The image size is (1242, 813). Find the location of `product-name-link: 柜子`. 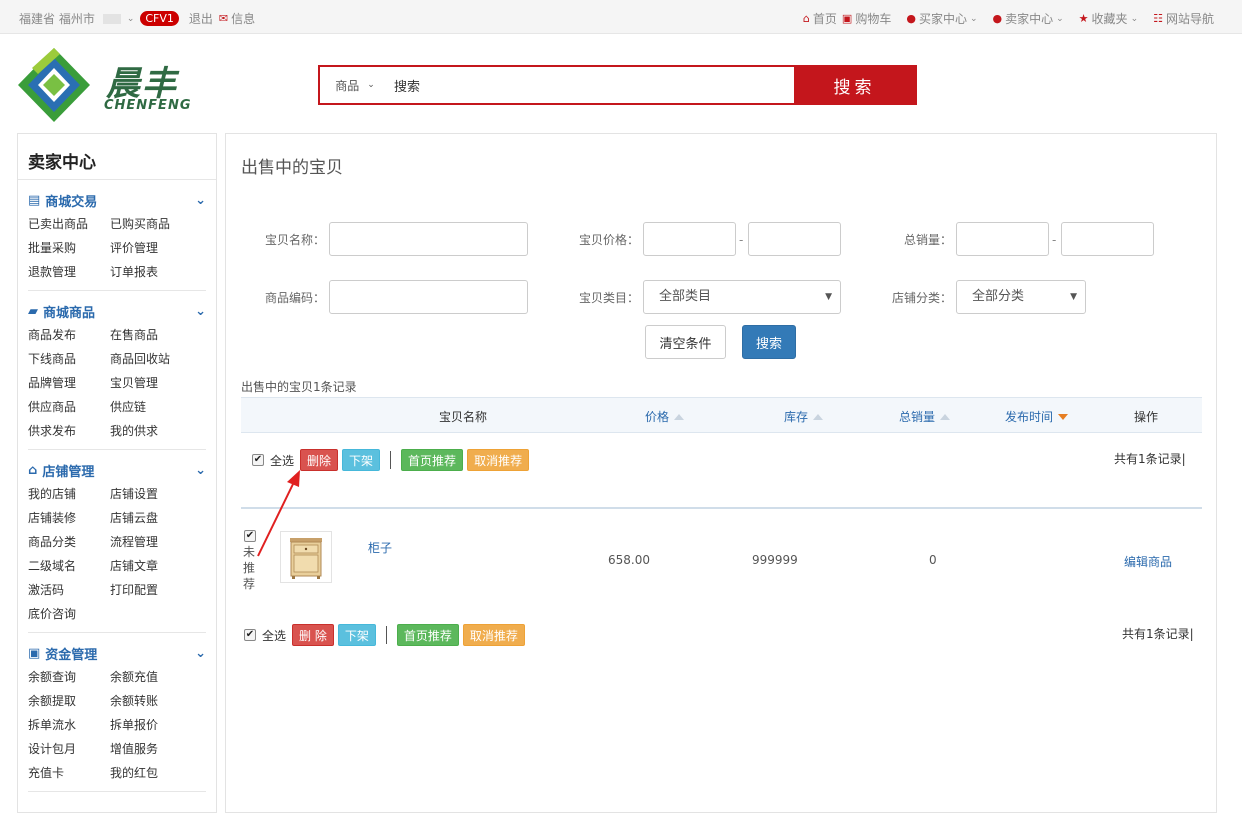

product-name-link: 柜子 is located at coordinates (380, 547).